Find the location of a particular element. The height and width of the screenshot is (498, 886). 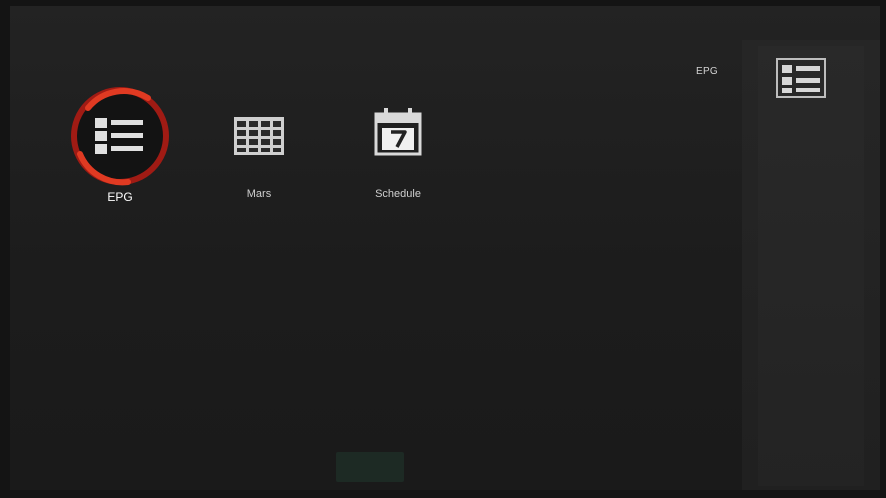

side-column-inner is located at coordinates (811, 266).